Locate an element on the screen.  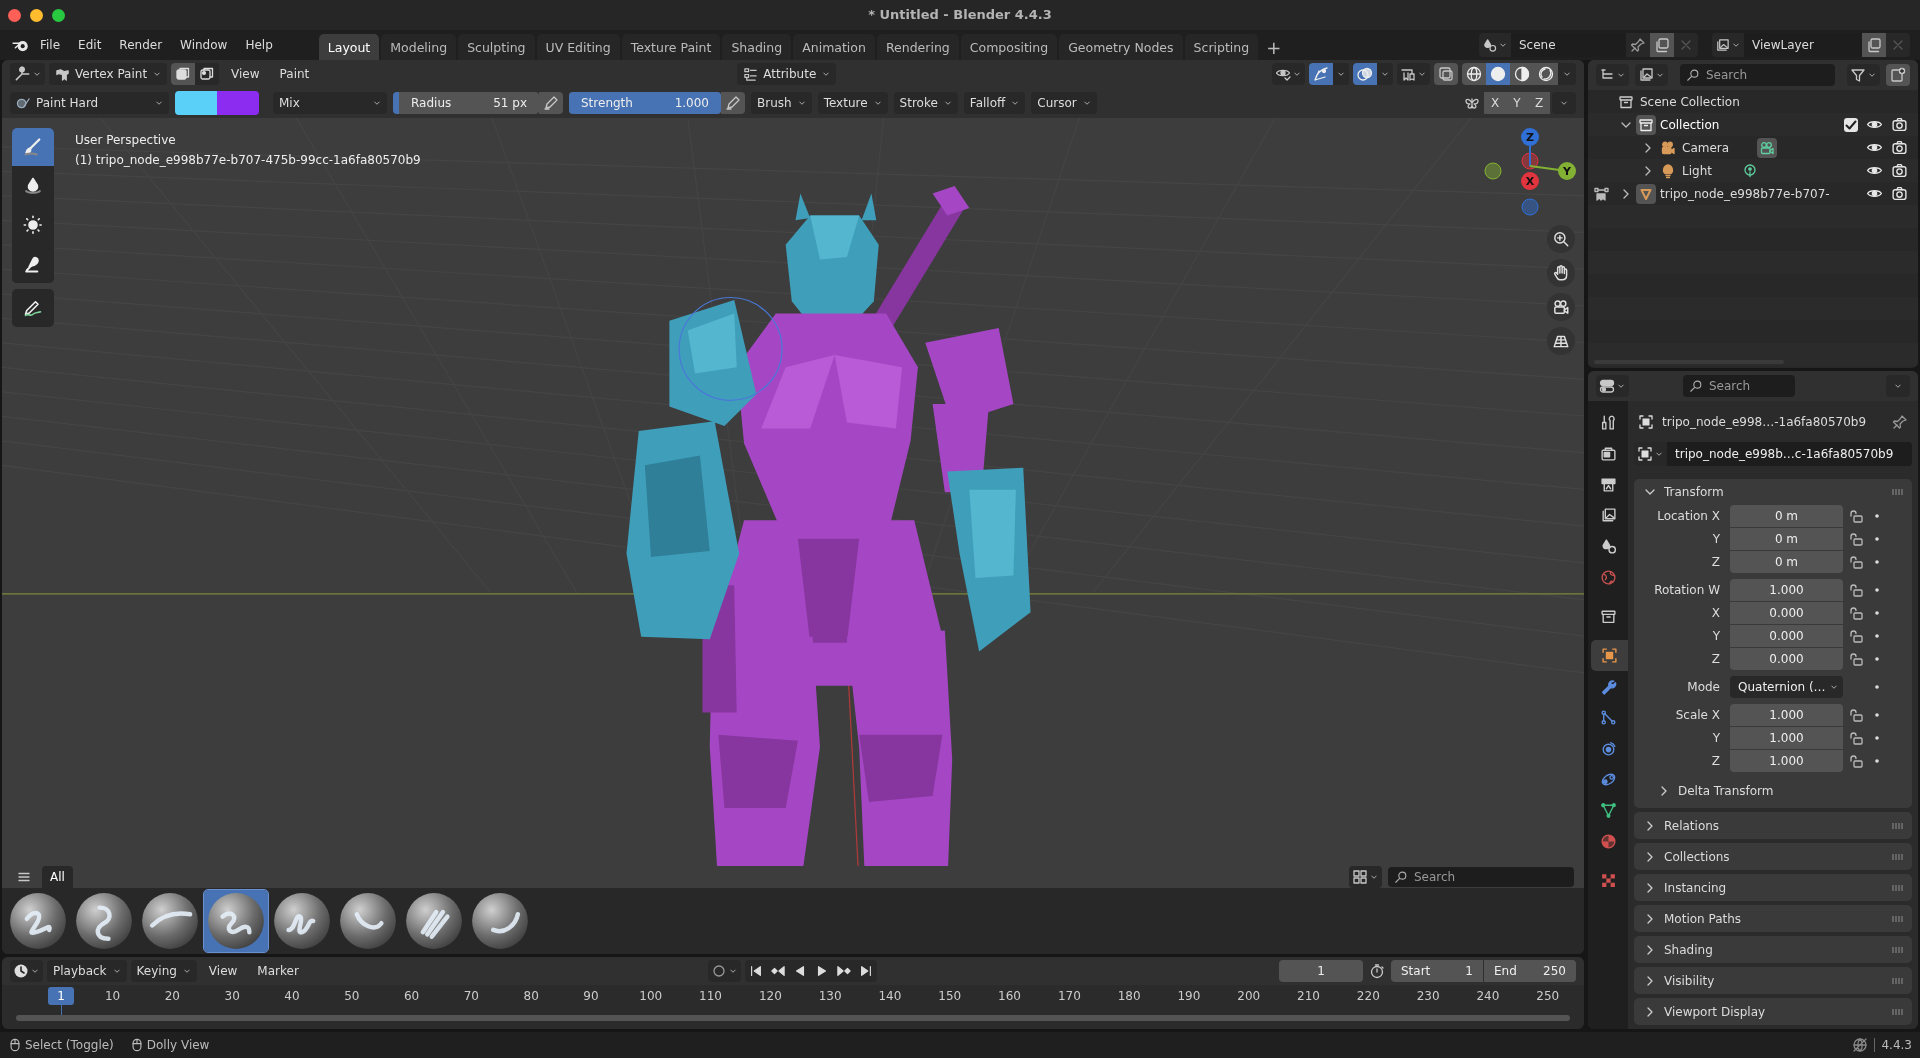
outliner-item: tripo_node_e998b77e-b707- is located at coordinates (1745, 193).